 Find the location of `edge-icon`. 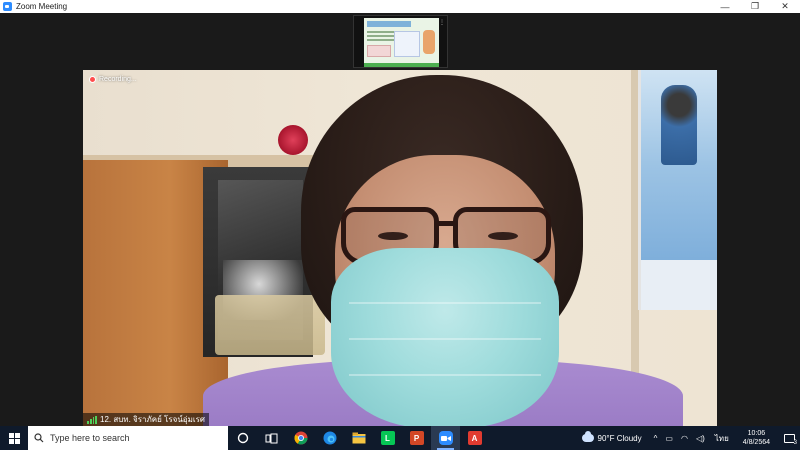

edge-icon is located at coordinates (329, 438).